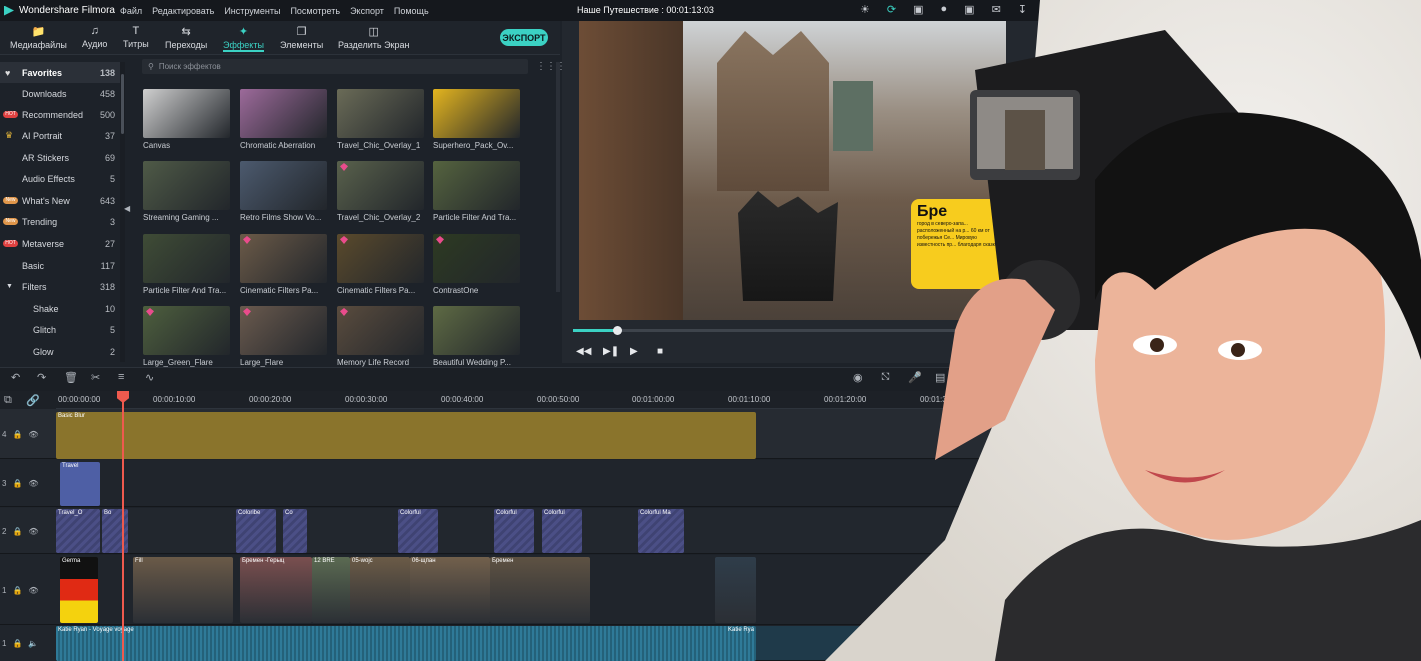 The height and width of the screenshot is (661, 1421). What do you see at coordinates (380, 590) in the screenshot?
I see `timeline-clip: 05-wojc` at bounding box center [380, 590].